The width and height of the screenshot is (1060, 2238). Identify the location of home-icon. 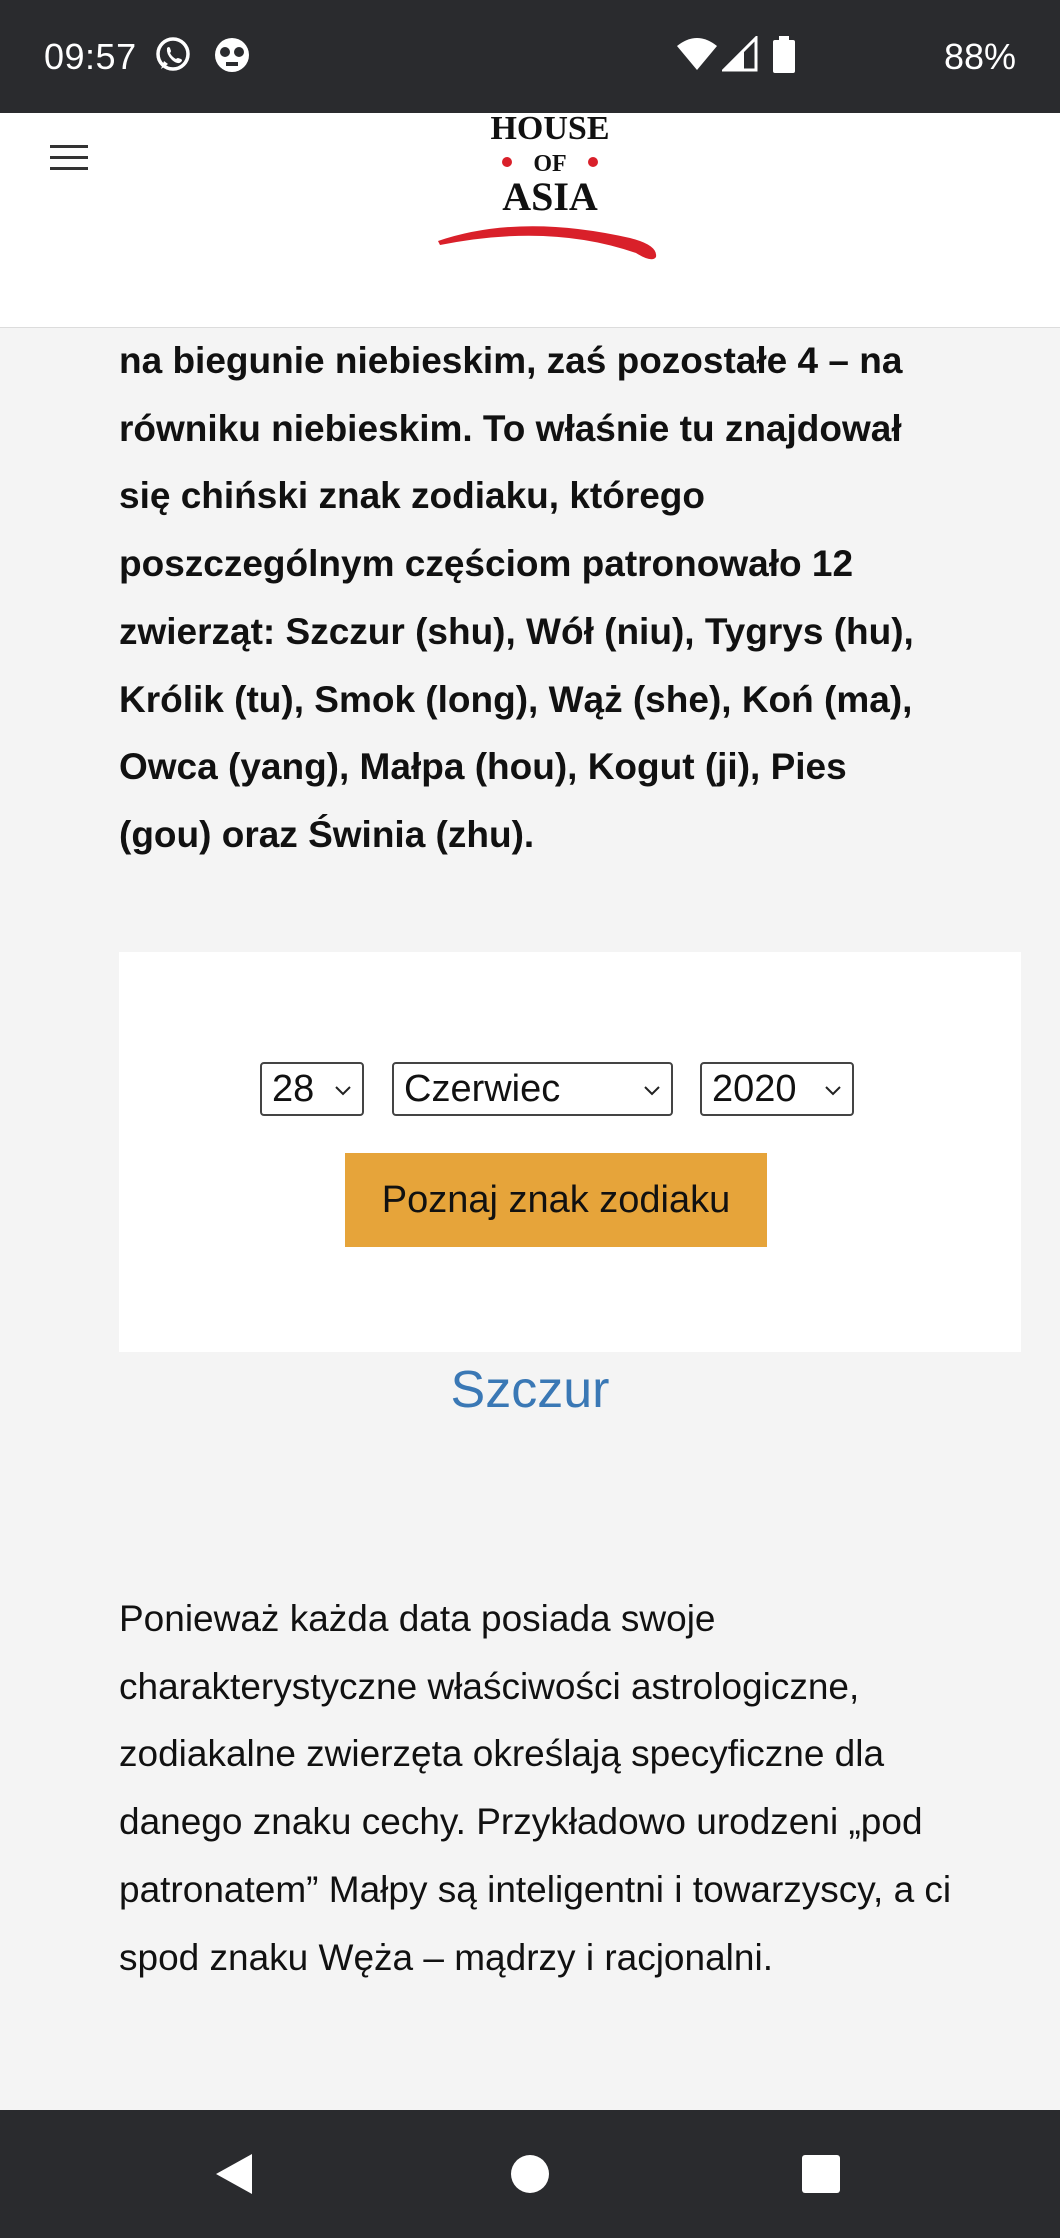
(530, 2176).